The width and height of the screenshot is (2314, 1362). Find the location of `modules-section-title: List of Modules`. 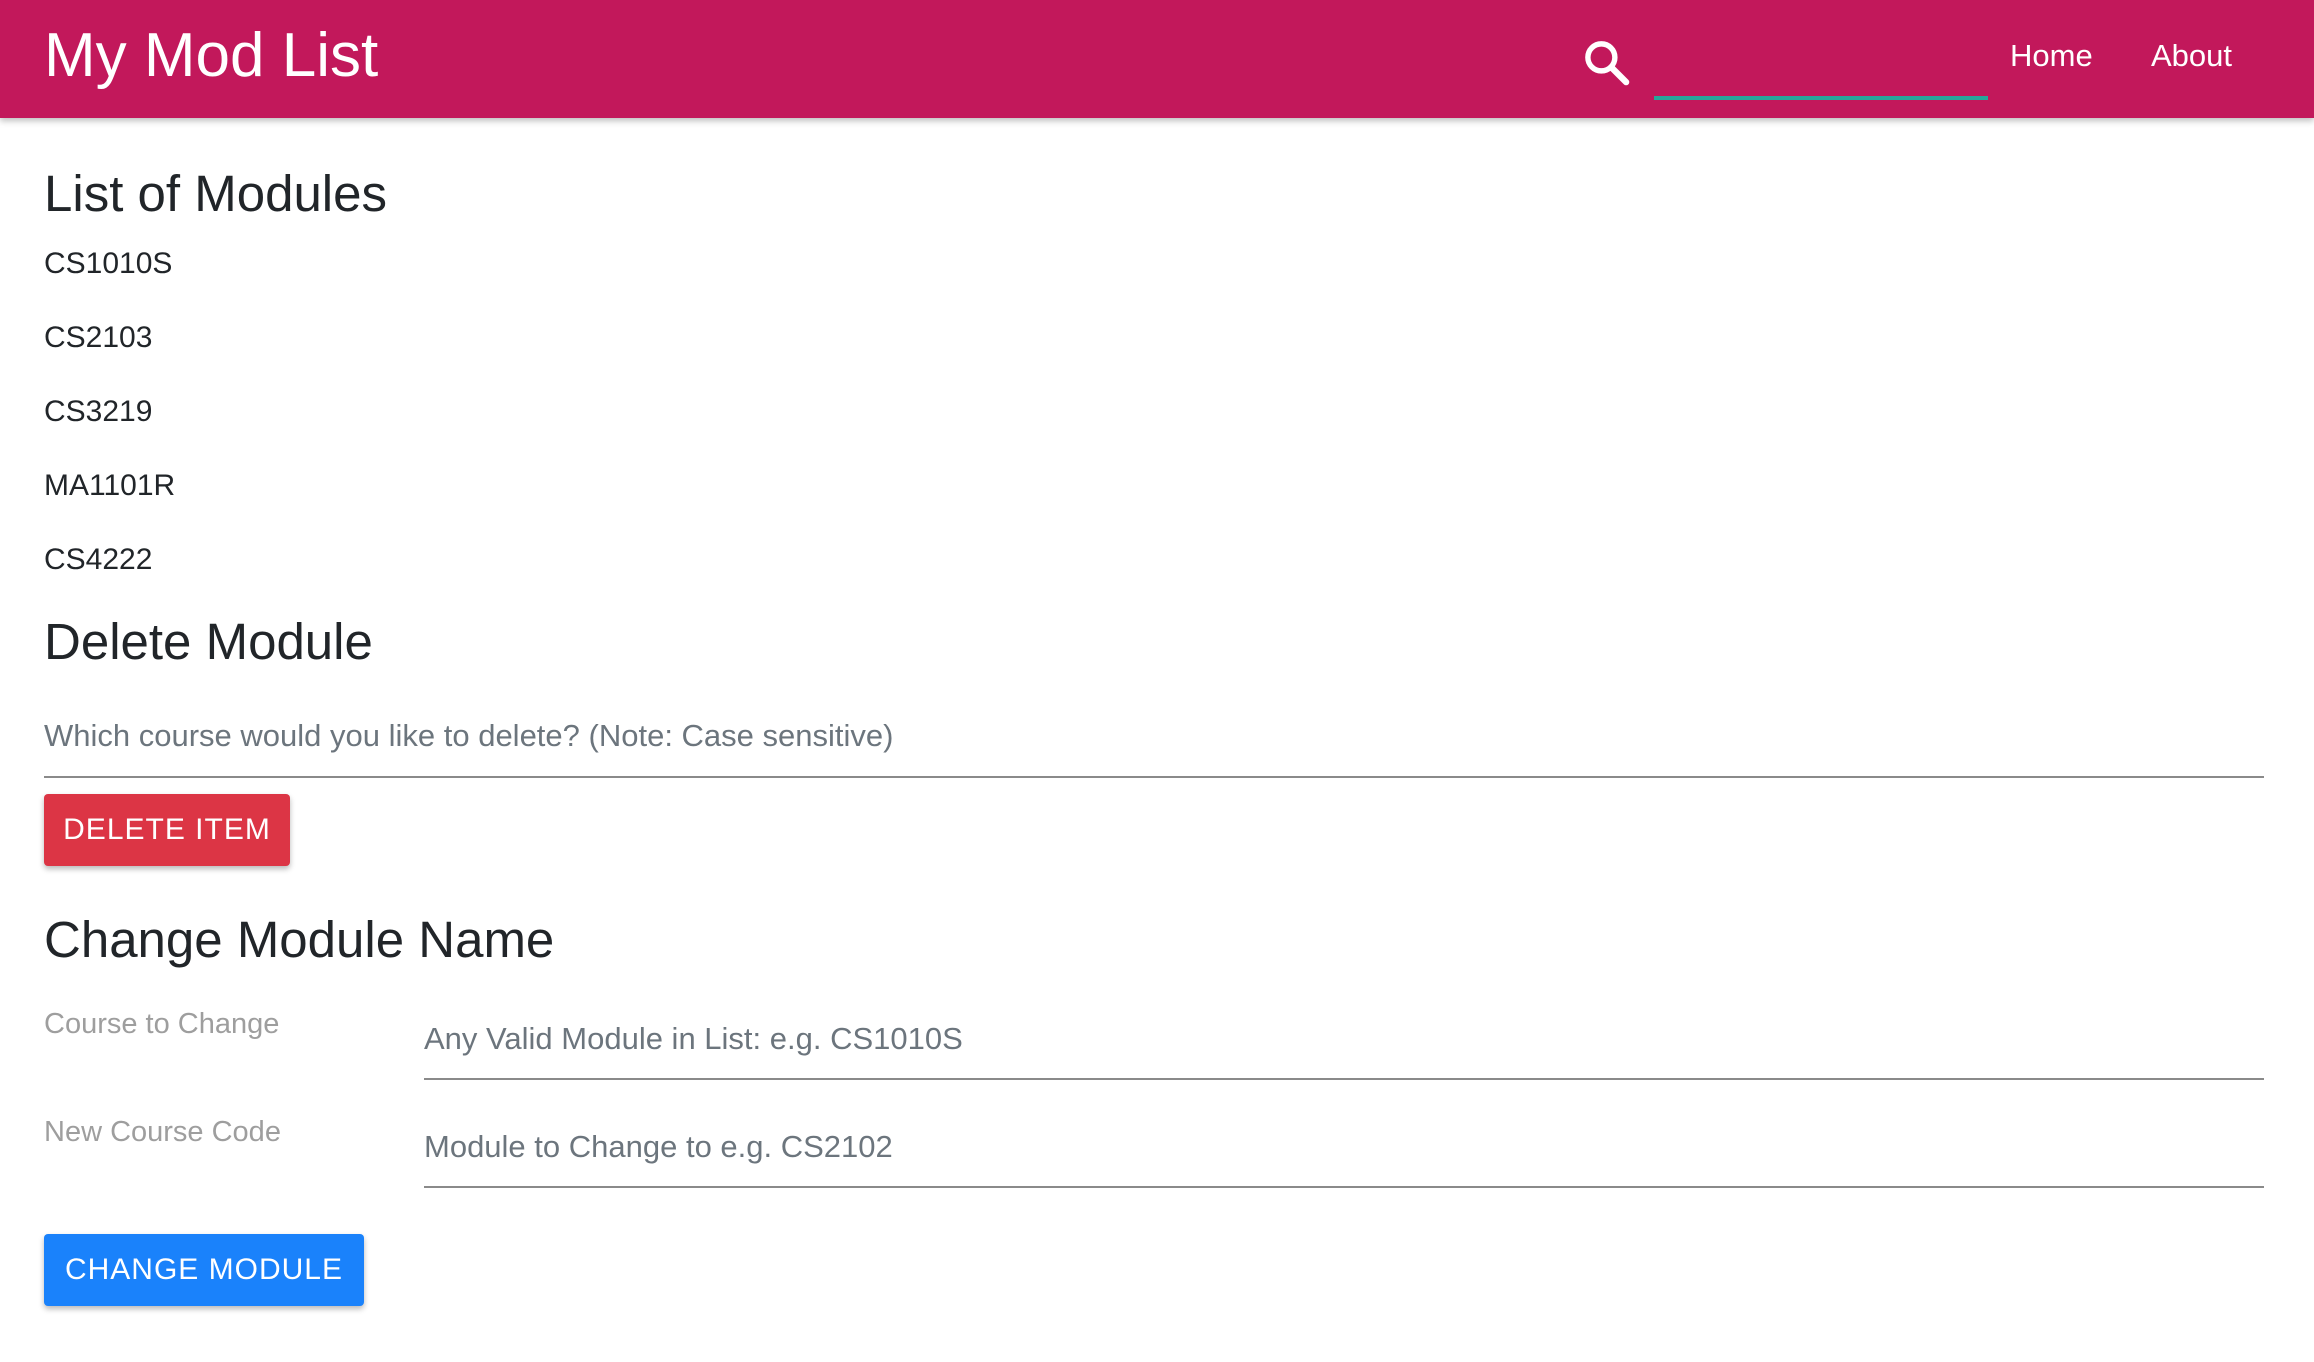

modules-section-title: List of Modules is located at coordinates (216, 193).